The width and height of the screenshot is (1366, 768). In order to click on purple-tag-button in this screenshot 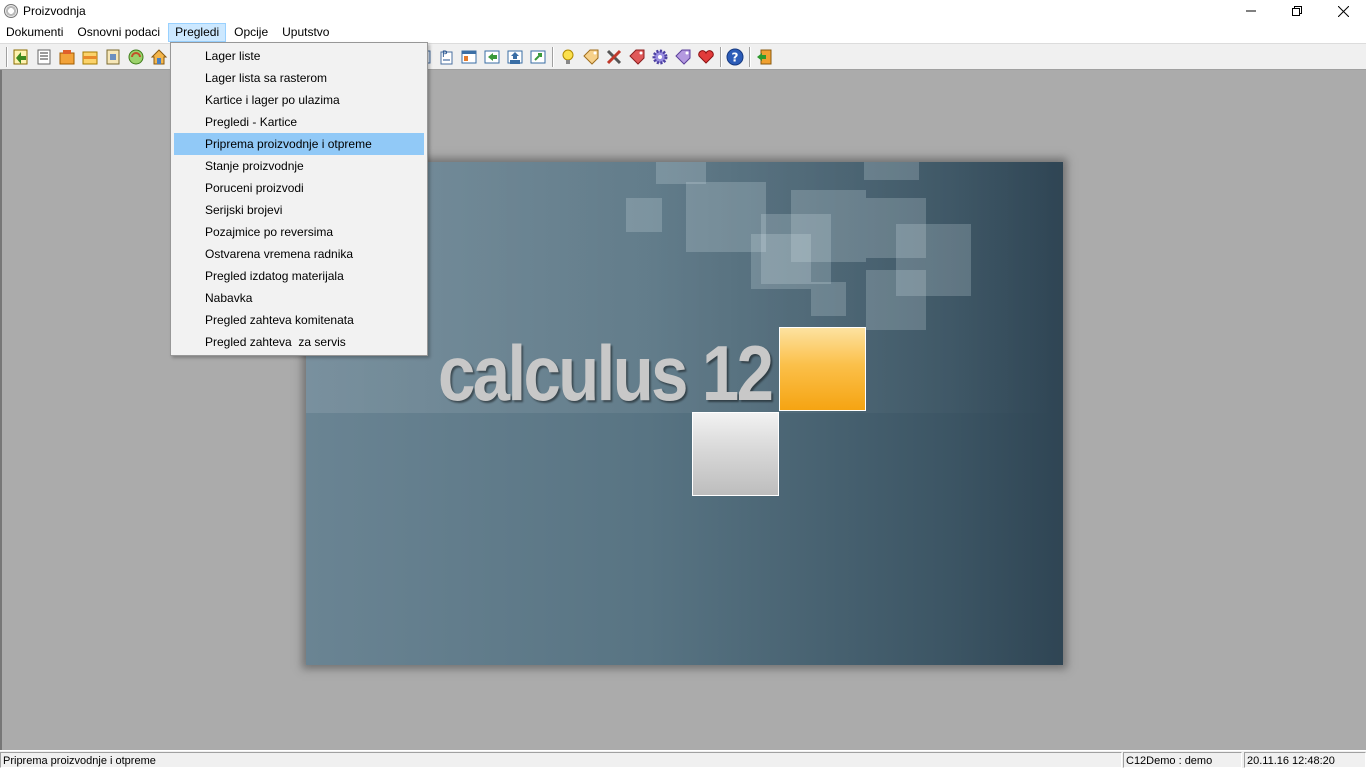, I will do `click(683, 57)`.